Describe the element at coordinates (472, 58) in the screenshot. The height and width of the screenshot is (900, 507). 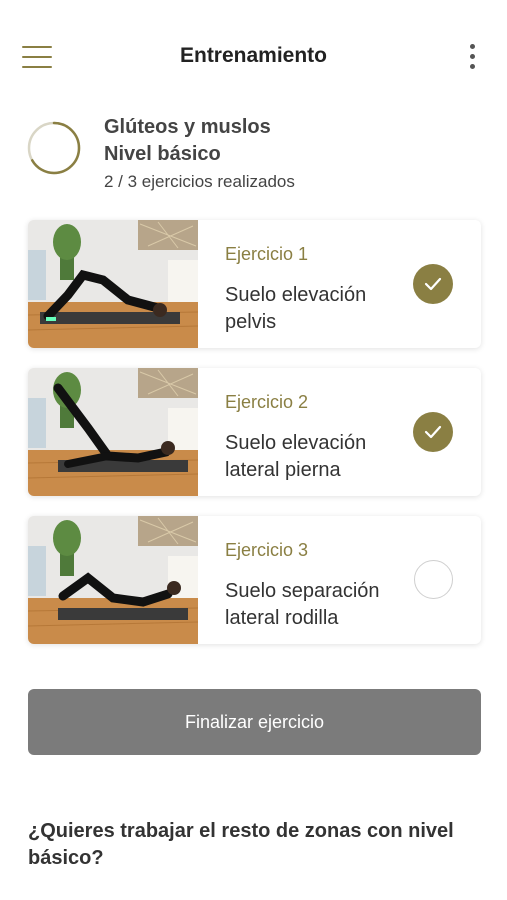
I see `more-vertical-icon` at that location.